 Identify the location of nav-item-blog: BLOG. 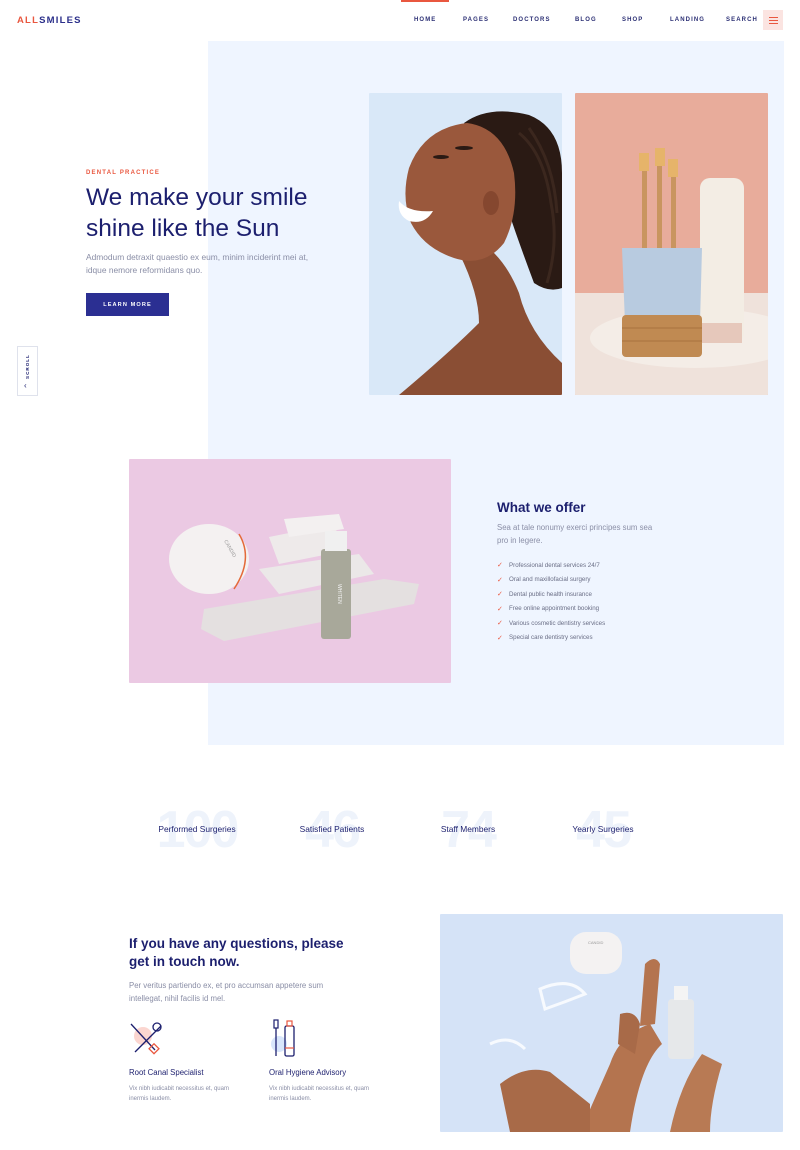
(586, 20).